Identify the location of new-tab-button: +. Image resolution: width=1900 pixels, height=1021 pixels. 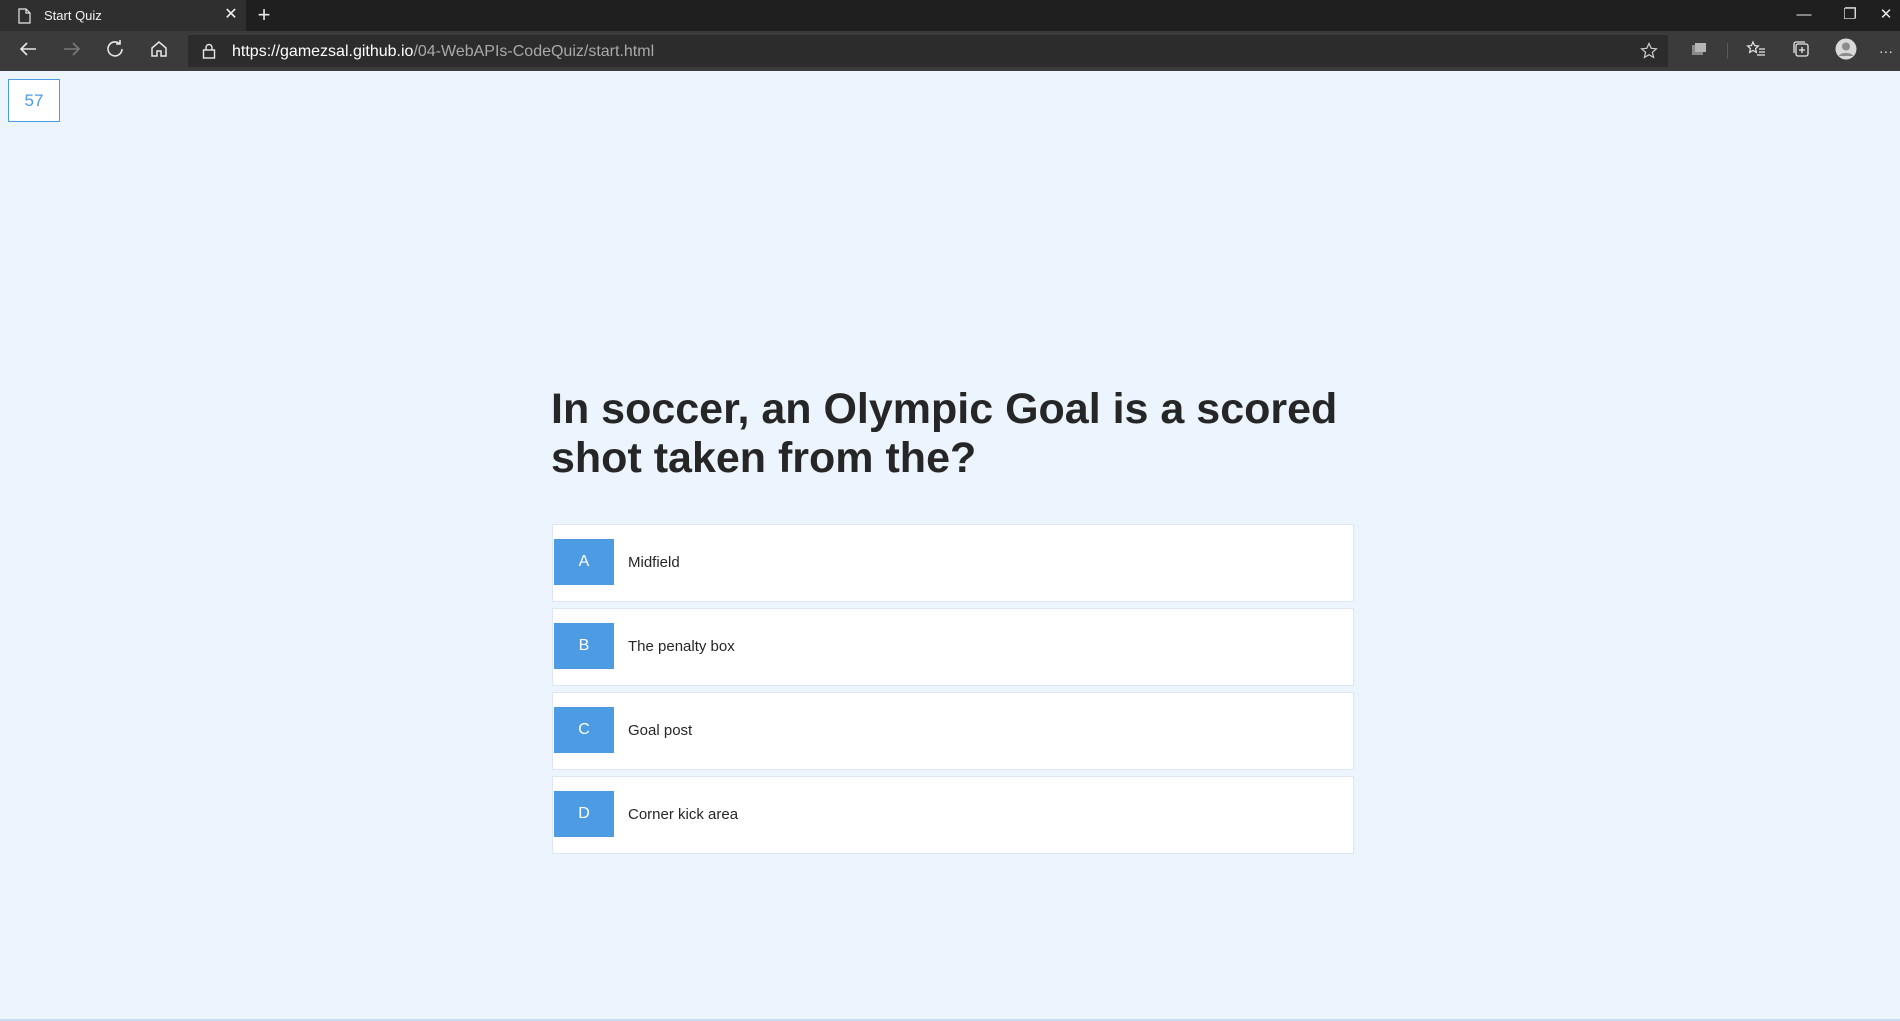
(264, 16).